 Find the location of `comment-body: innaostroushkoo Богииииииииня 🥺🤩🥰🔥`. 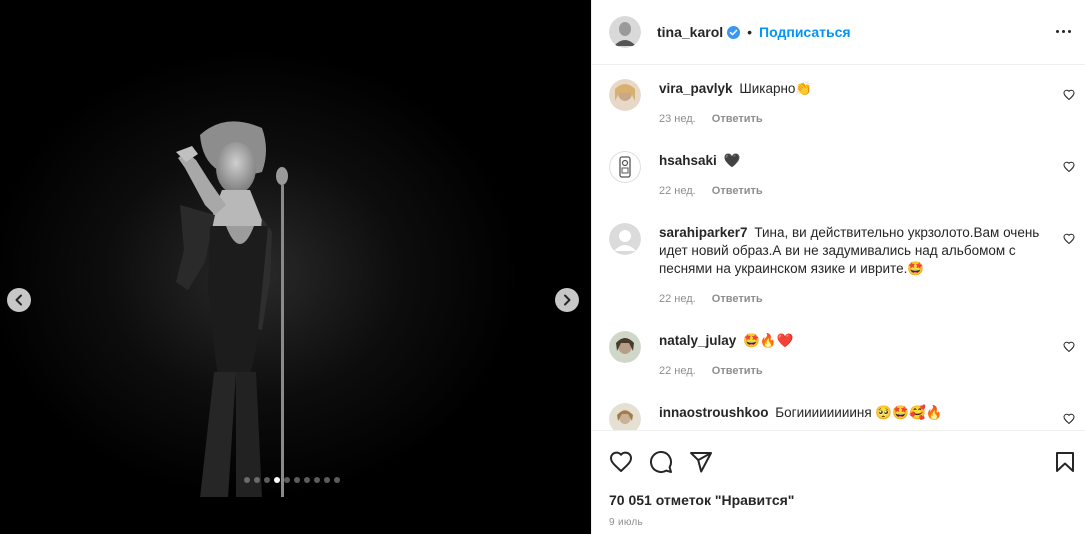

comment-body: innaostroushkoo Богииииииииня 🥺🤩🥰🔥 is located at coordinates (854, 413).